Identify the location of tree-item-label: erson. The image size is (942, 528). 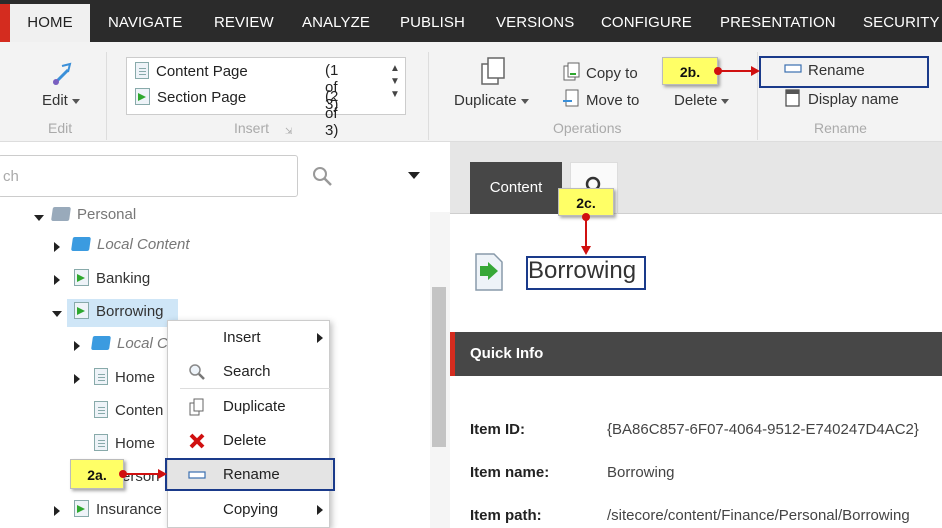
(141, 476).